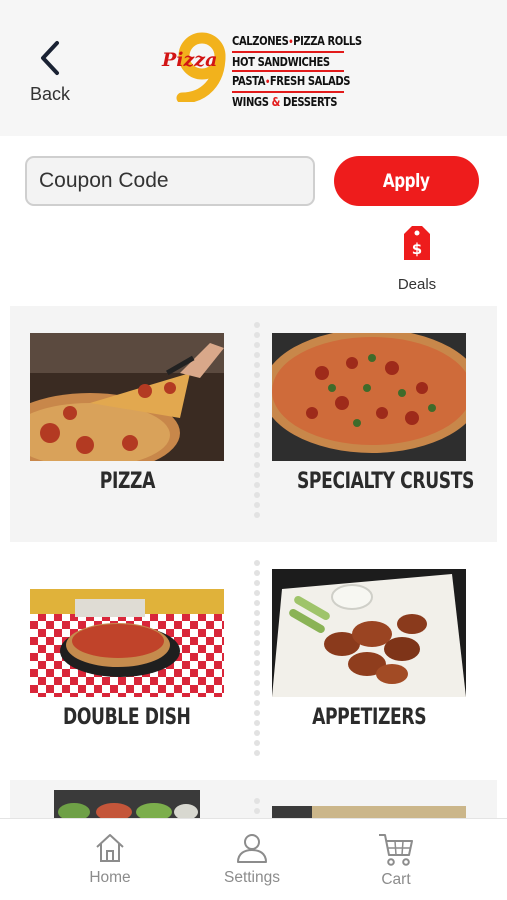  I want to click on cart-icon, so click(396, 850).